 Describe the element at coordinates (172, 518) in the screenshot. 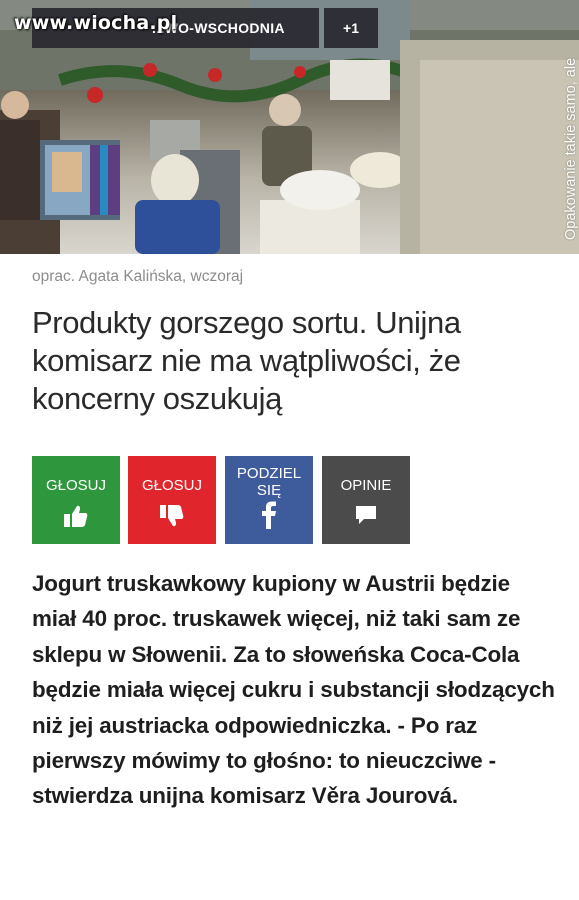

I see `thumbs-down-icon` at that location.